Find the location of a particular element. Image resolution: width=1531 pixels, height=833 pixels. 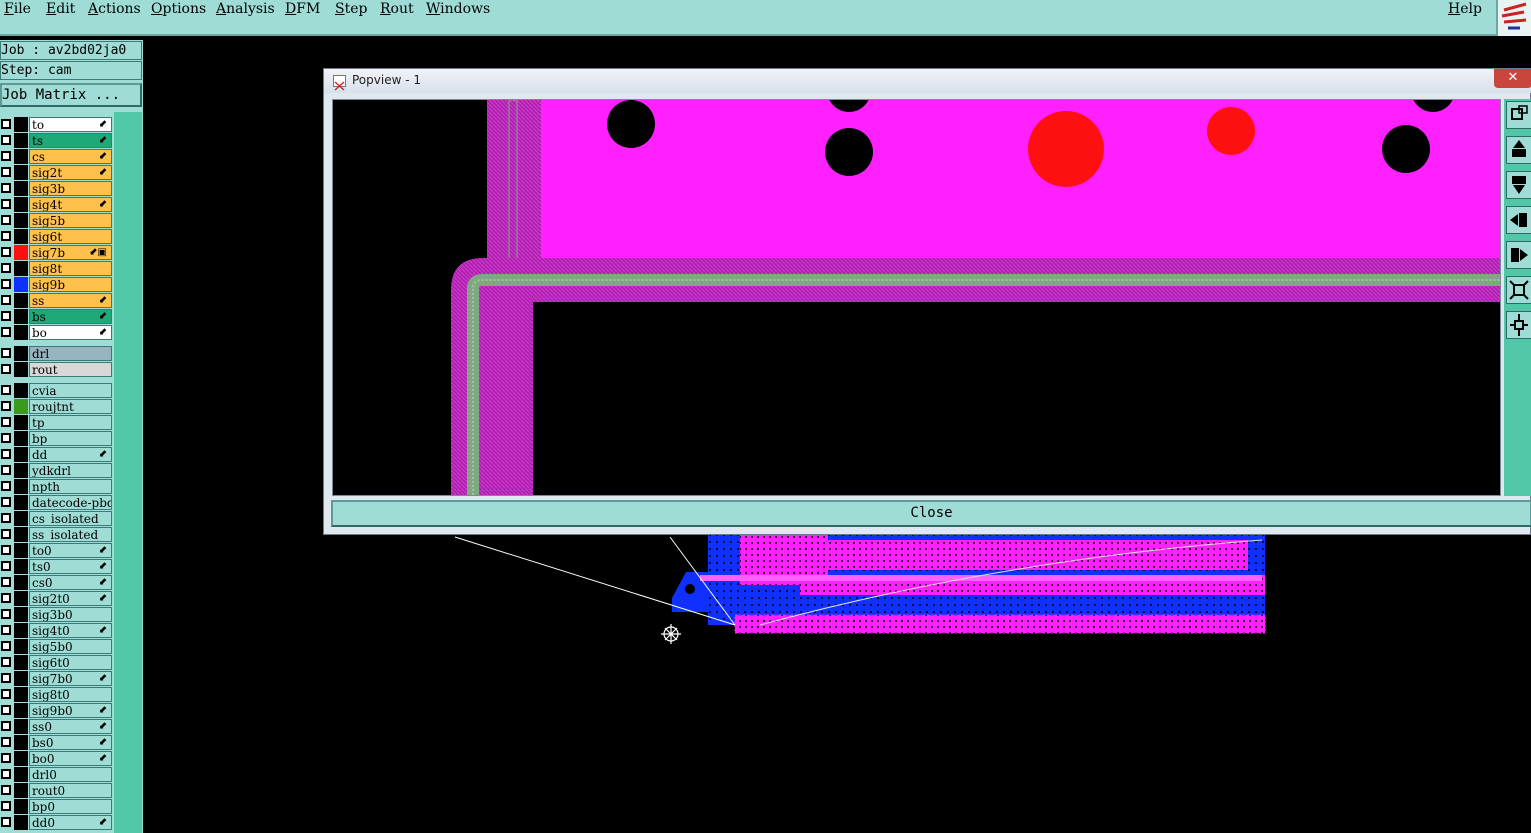

layer-name: sig9b is located at coordinates (70, 284).